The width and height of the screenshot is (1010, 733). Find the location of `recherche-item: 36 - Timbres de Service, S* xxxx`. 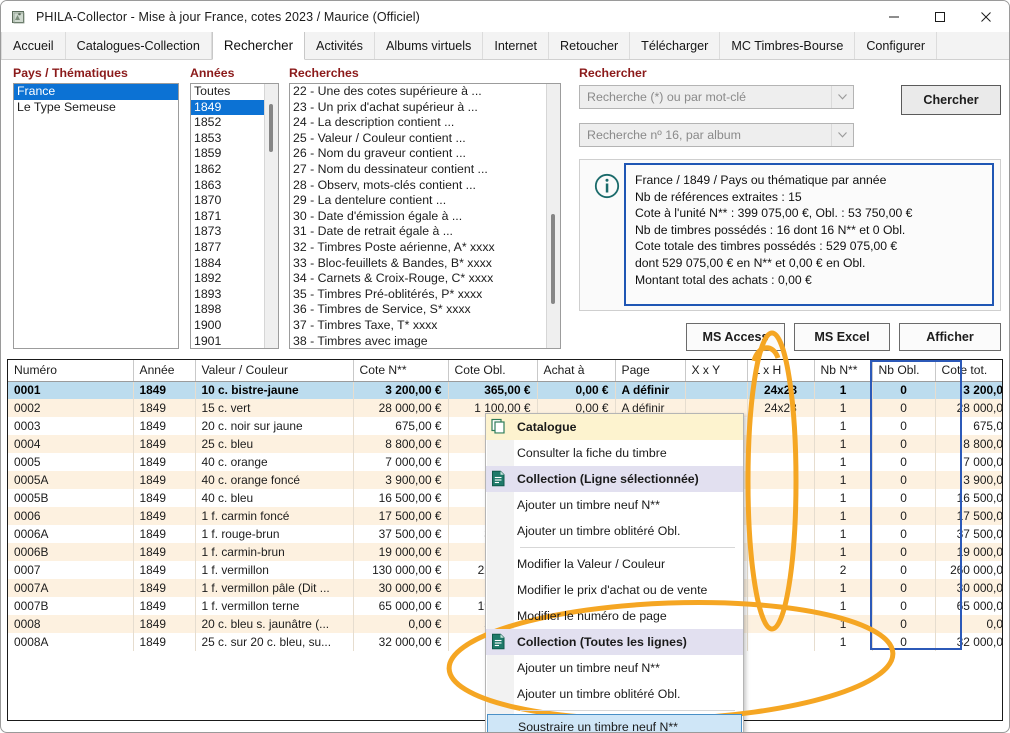

recherche-item: 36 - Timbres de Service, S* xxxx is located at coordinates (418, 310).